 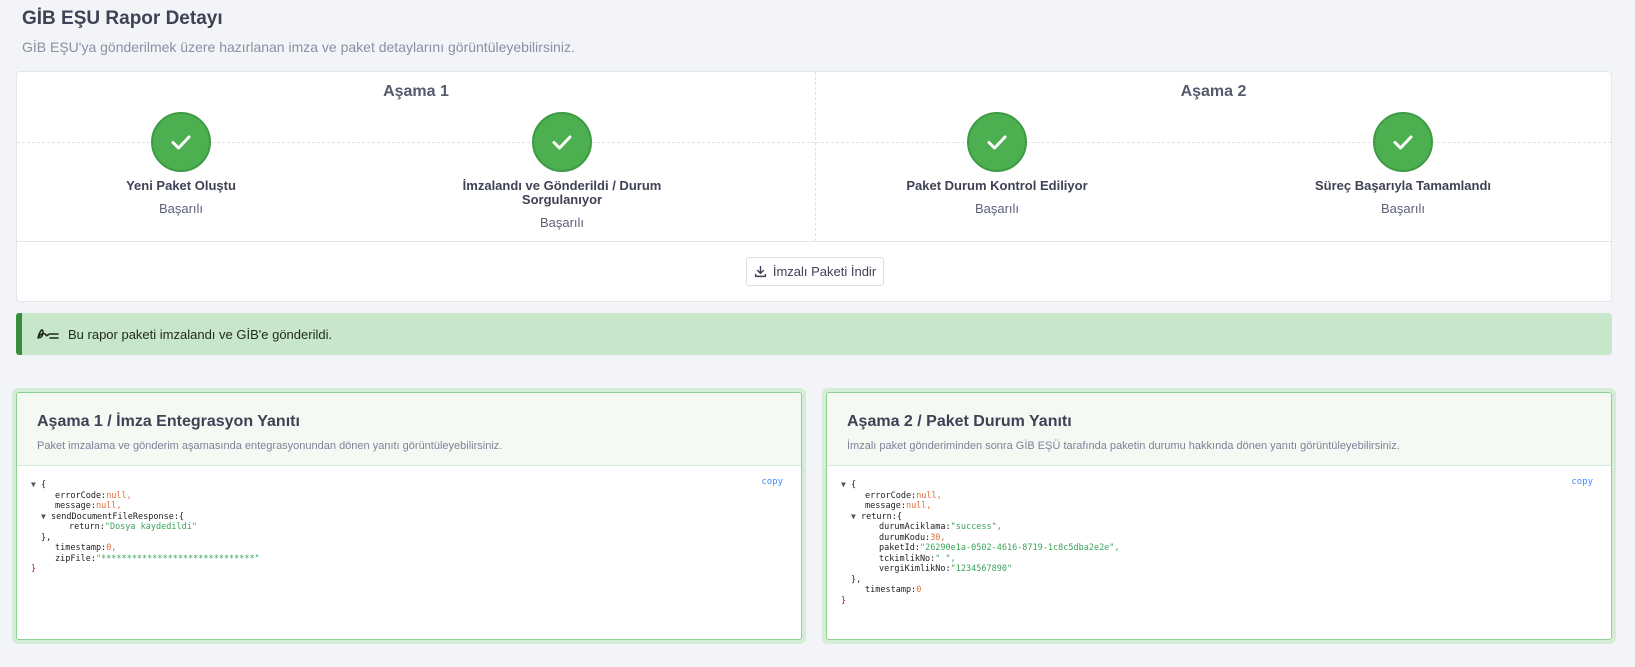 I want to click on page-title: GİB EŞU Rapor Detayı, so click(x=122, y=18).